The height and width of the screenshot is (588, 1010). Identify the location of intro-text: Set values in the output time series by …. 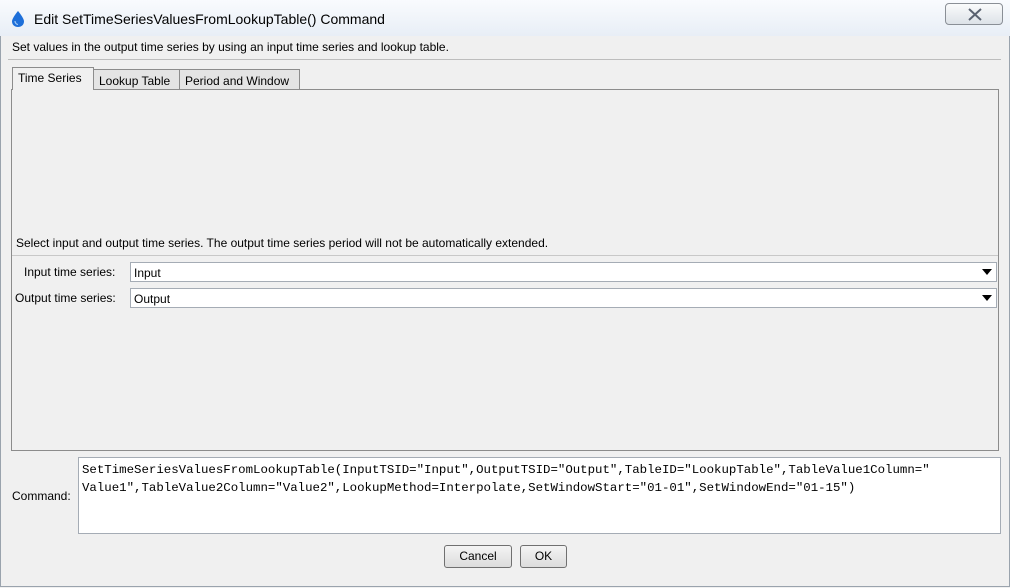
(230, 47).